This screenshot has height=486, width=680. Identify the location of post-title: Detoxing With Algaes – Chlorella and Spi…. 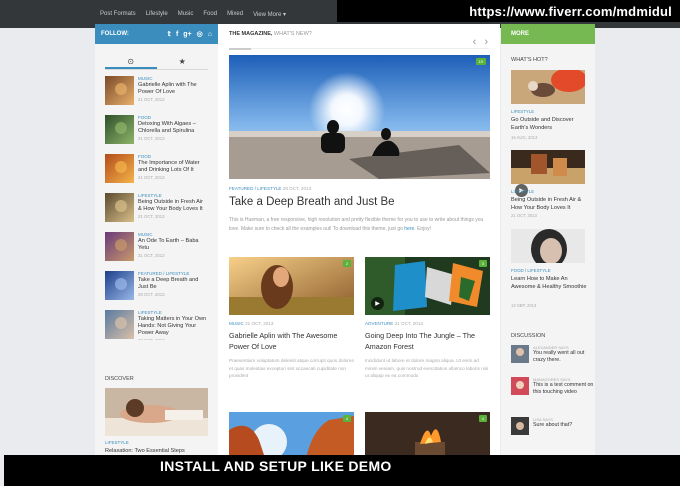
(173, 128).